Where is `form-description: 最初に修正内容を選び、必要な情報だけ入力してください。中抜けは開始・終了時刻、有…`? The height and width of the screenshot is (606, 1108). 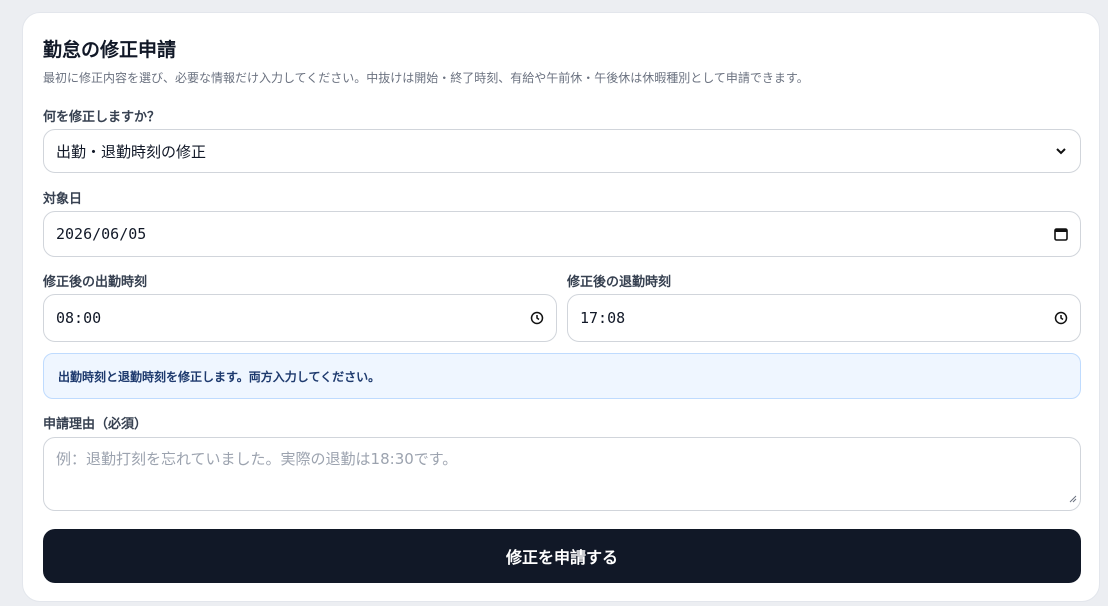 form-description: 最初に修正内容を選び、必要な情報だけ入力してください。中抜けは開始・終了時刻、有… is located at coordinates (426, 78).